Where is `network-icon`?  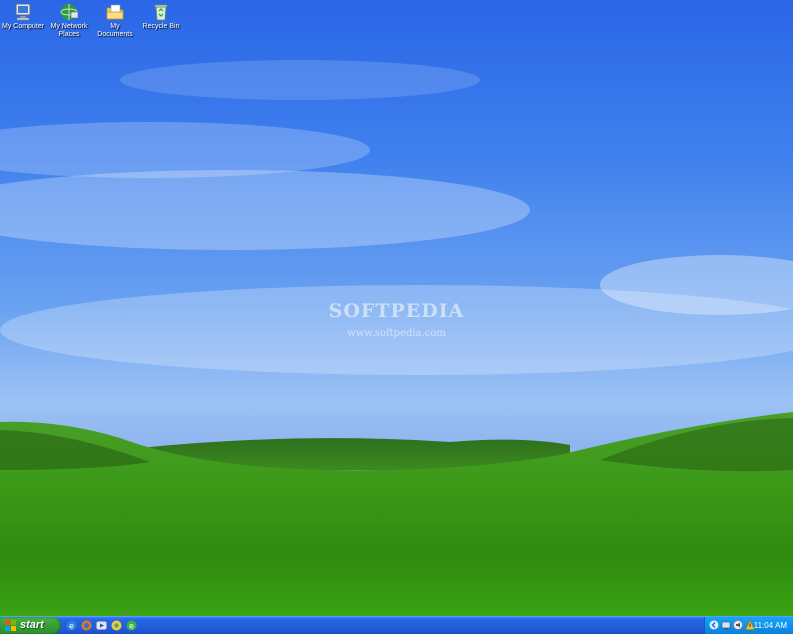
network-icon is located at coordinates (726, 625).